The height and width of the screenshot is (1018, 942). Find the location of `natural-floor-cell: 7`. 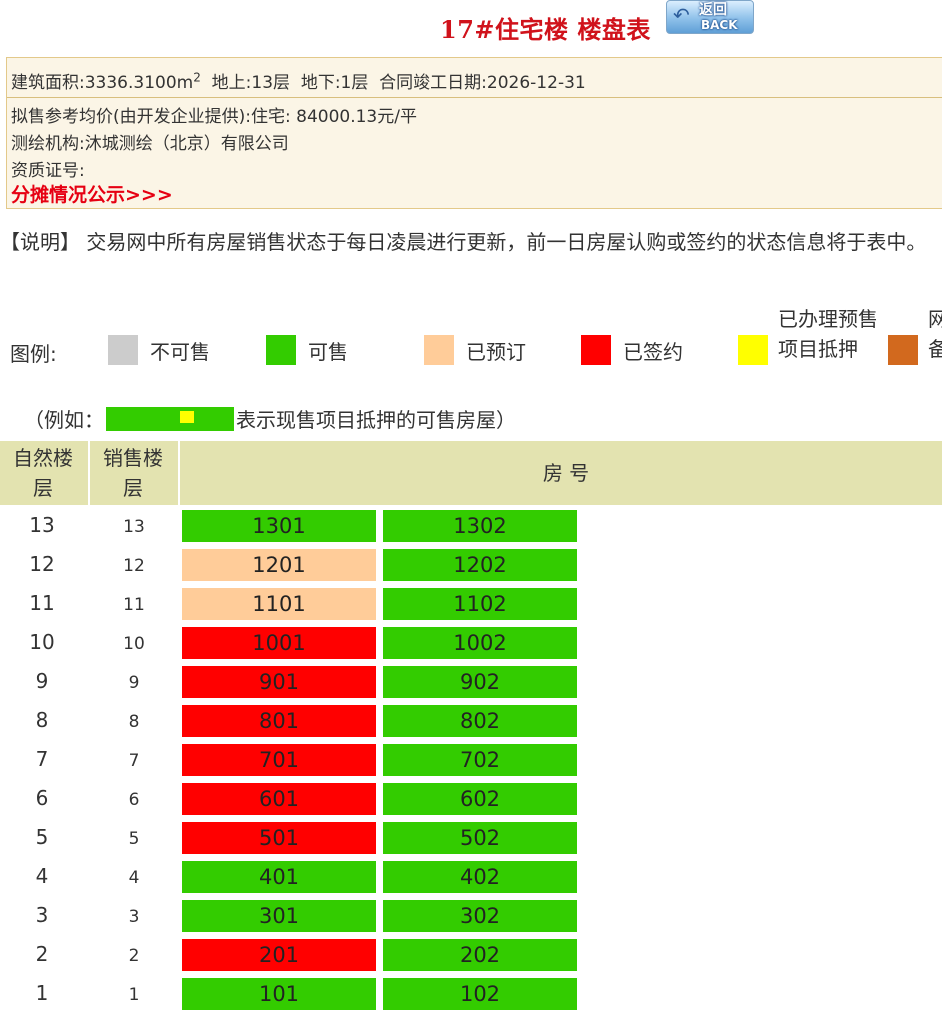

natural-floor-cell: 7 is located at coordinates (42, 759).